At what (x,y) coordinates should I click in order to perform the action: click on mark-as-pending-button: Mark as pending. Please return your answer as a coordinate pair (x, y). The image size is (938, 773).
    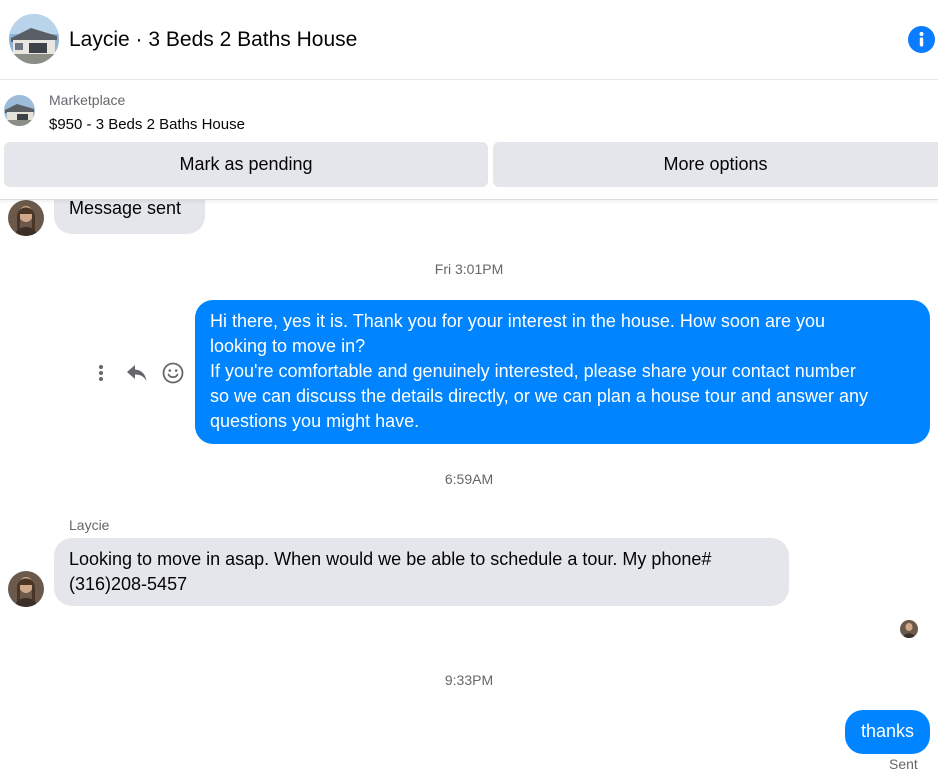
    Looking at the image, I should click on (246, 164).